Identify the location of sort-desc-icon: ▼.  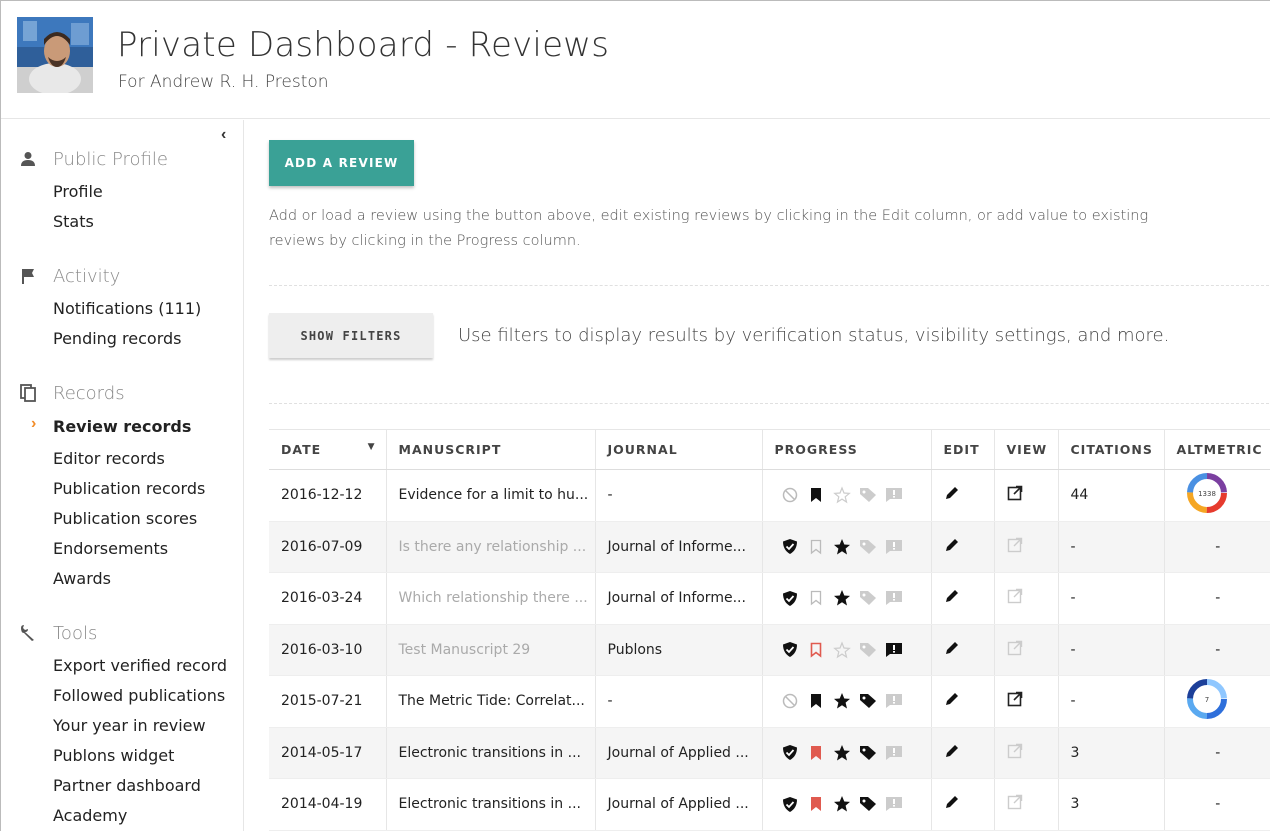
(372, 447).